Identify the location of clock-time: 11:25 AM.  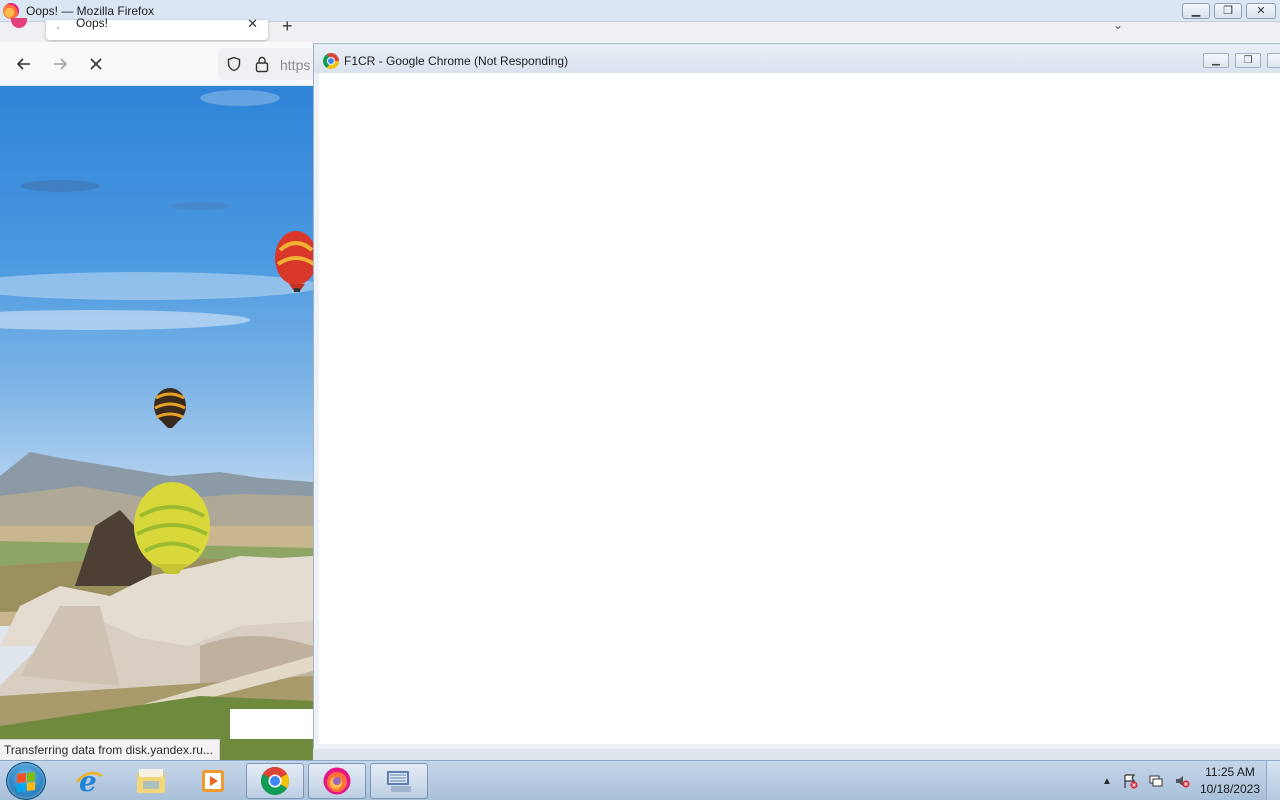
(1230, 772).